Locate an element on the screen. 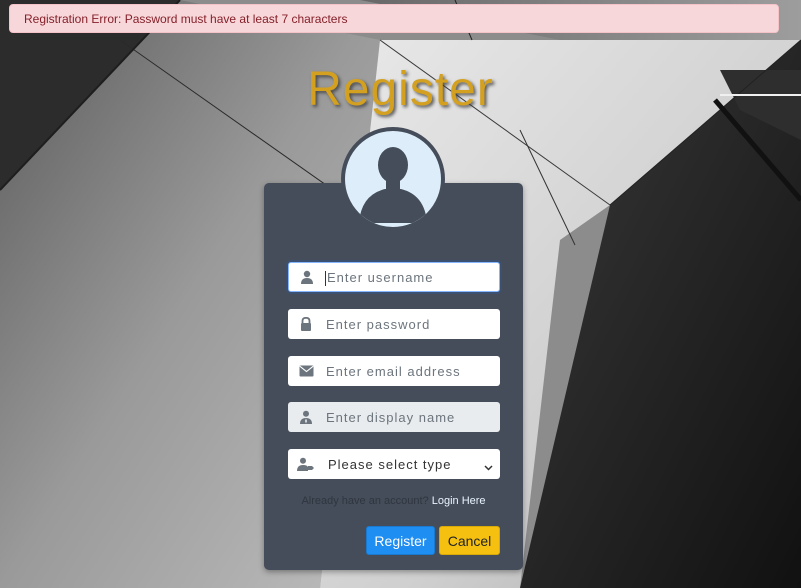 The image size is (801, 588). text-cursor is located at coordinates (325, 278).